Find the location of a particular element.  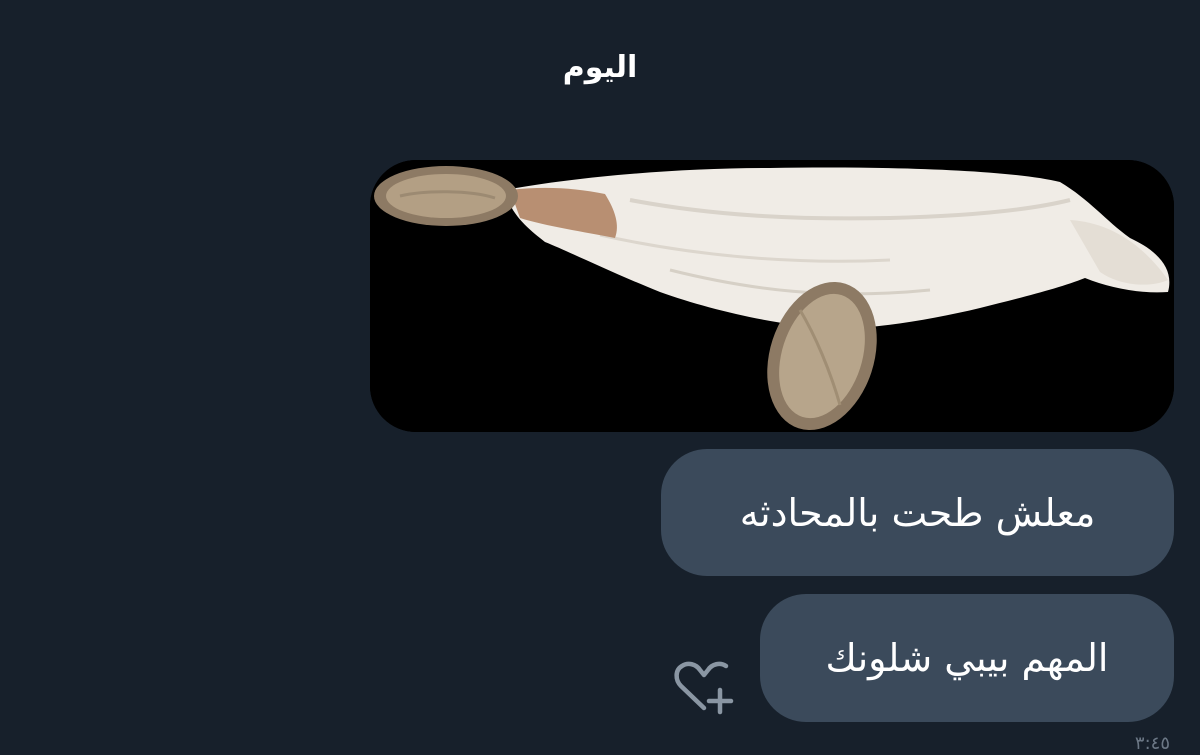

message-text: معلش طحت بالمحادثه is located at coordinates (917, 512).